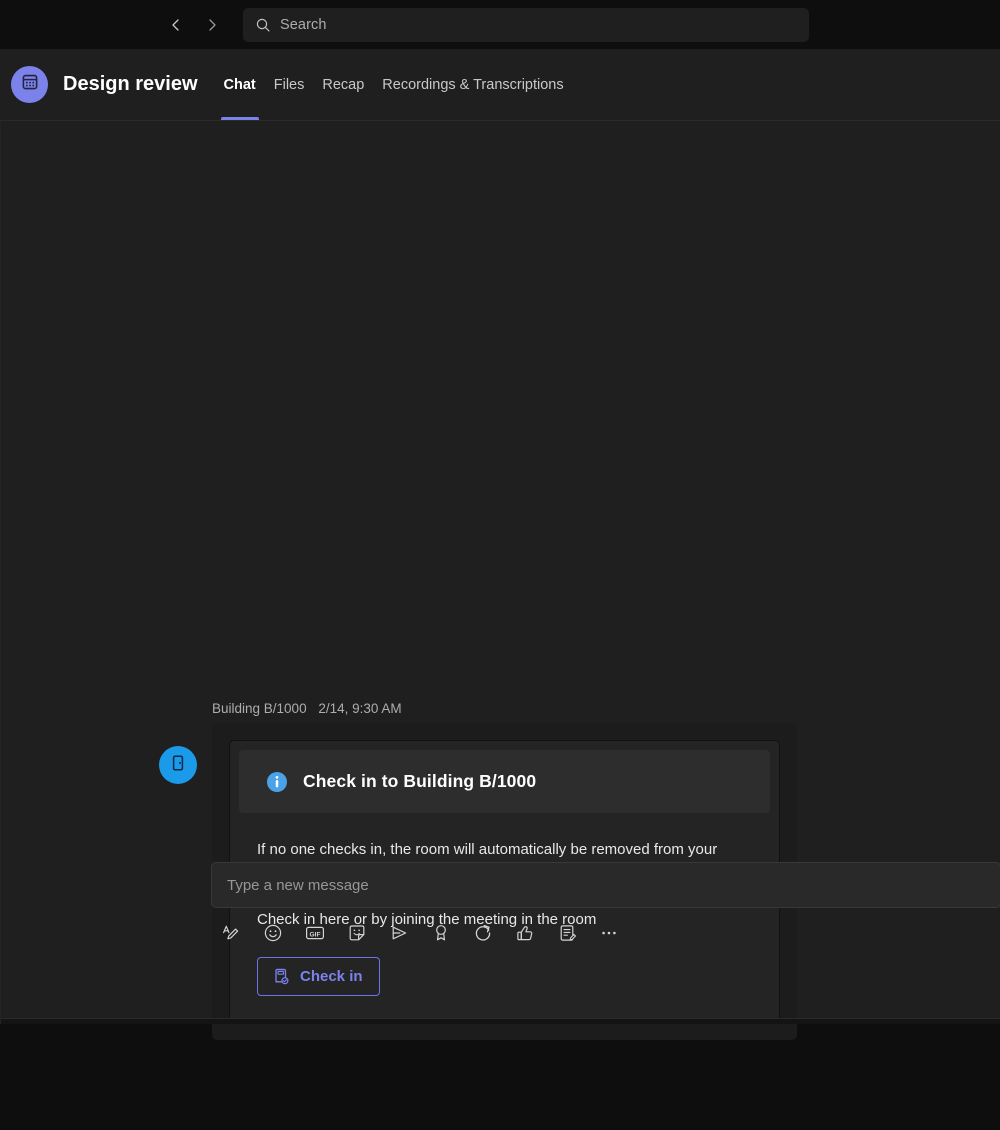  I want to click on emoji-icon, so click(273, 933).